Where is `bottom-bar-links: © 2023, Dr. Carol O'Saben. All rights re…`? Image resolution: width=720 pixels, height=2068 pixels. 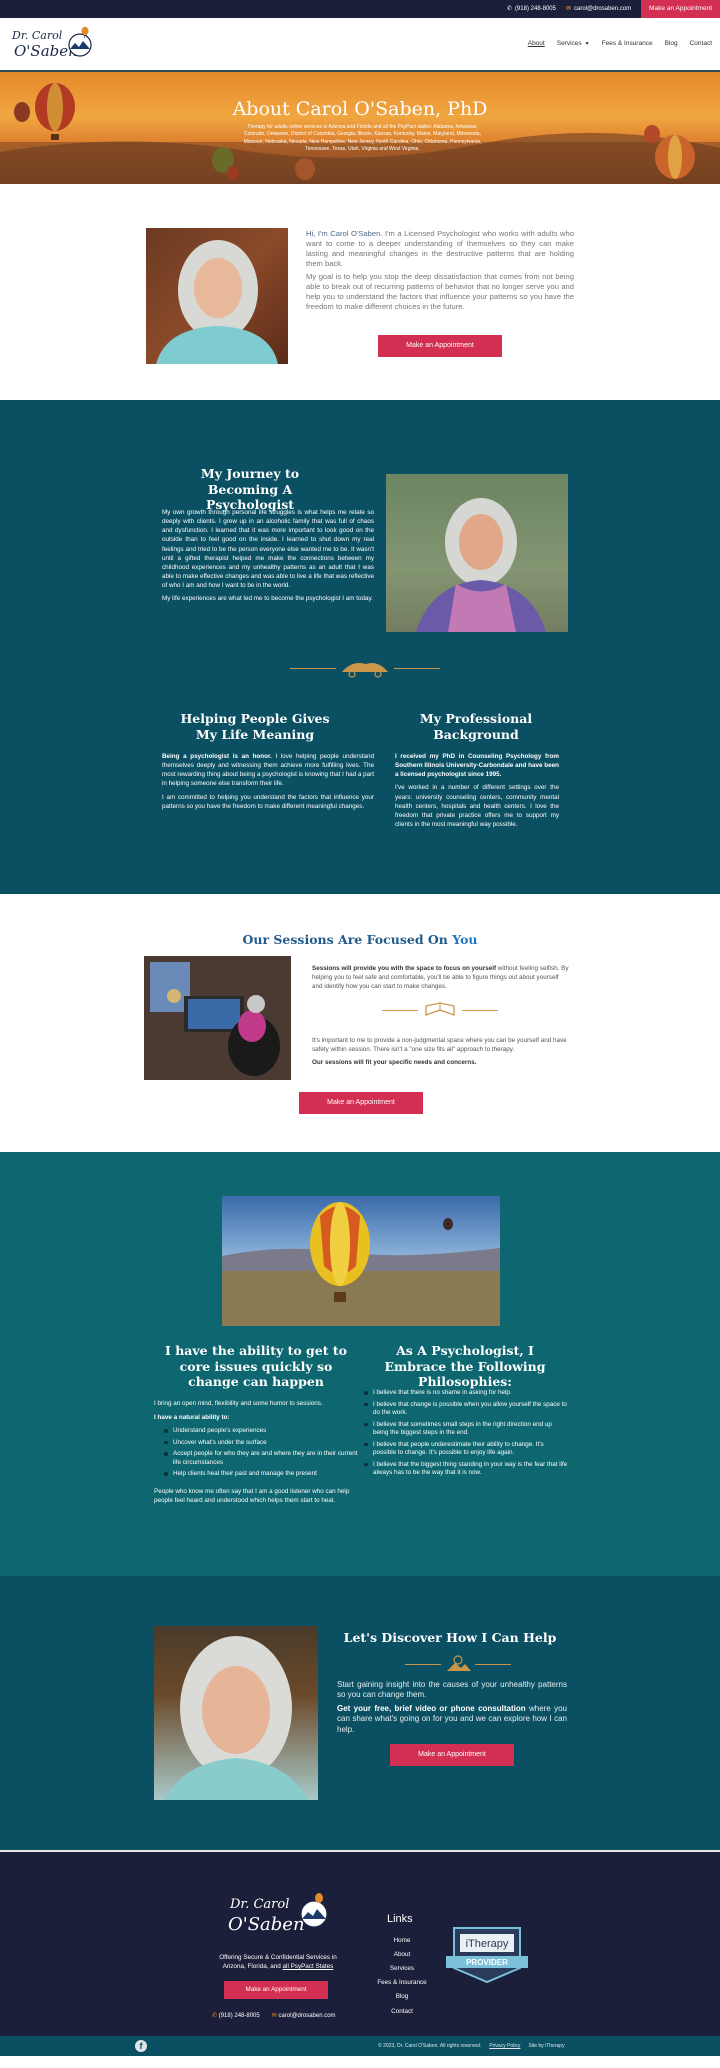 bottom-bar-links: © 2023, Dr. Carol O'Saben. All rights re… is located at coordinates (471, 2046).